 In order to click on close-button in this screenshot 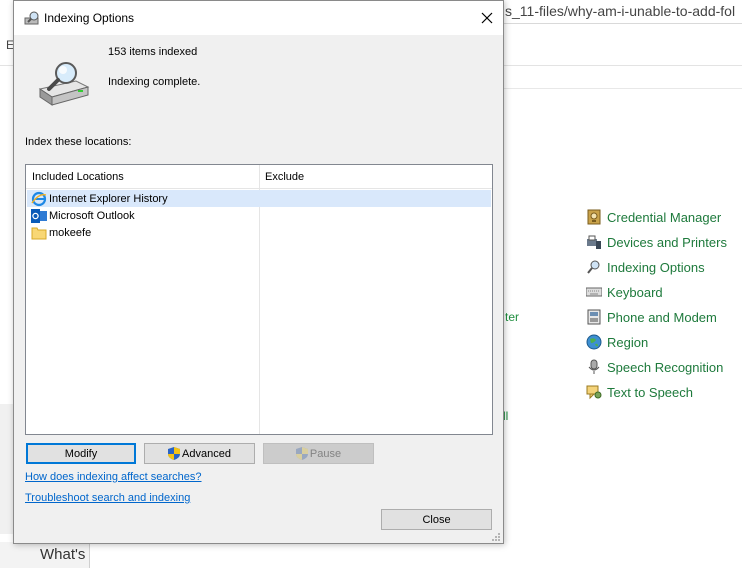, I will do `click(487, 18)`.